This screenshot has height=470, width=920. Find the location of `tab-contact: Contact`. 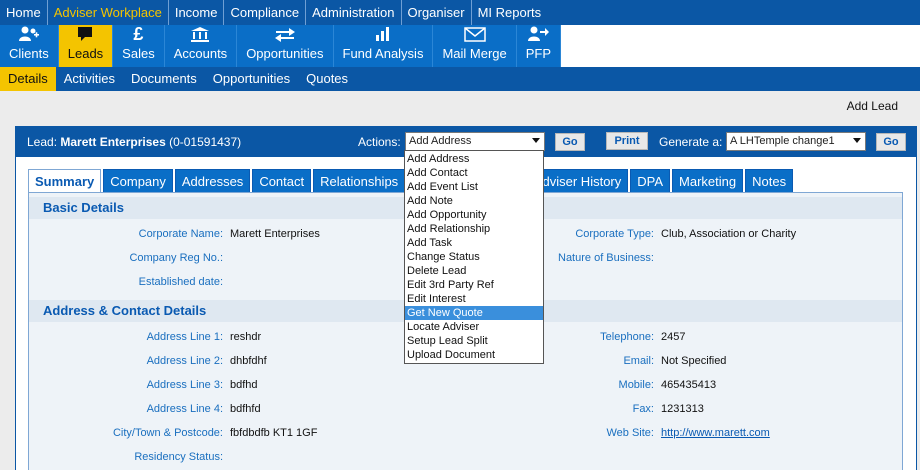

tab-contact: Contact is located at coordinates (282, 181).